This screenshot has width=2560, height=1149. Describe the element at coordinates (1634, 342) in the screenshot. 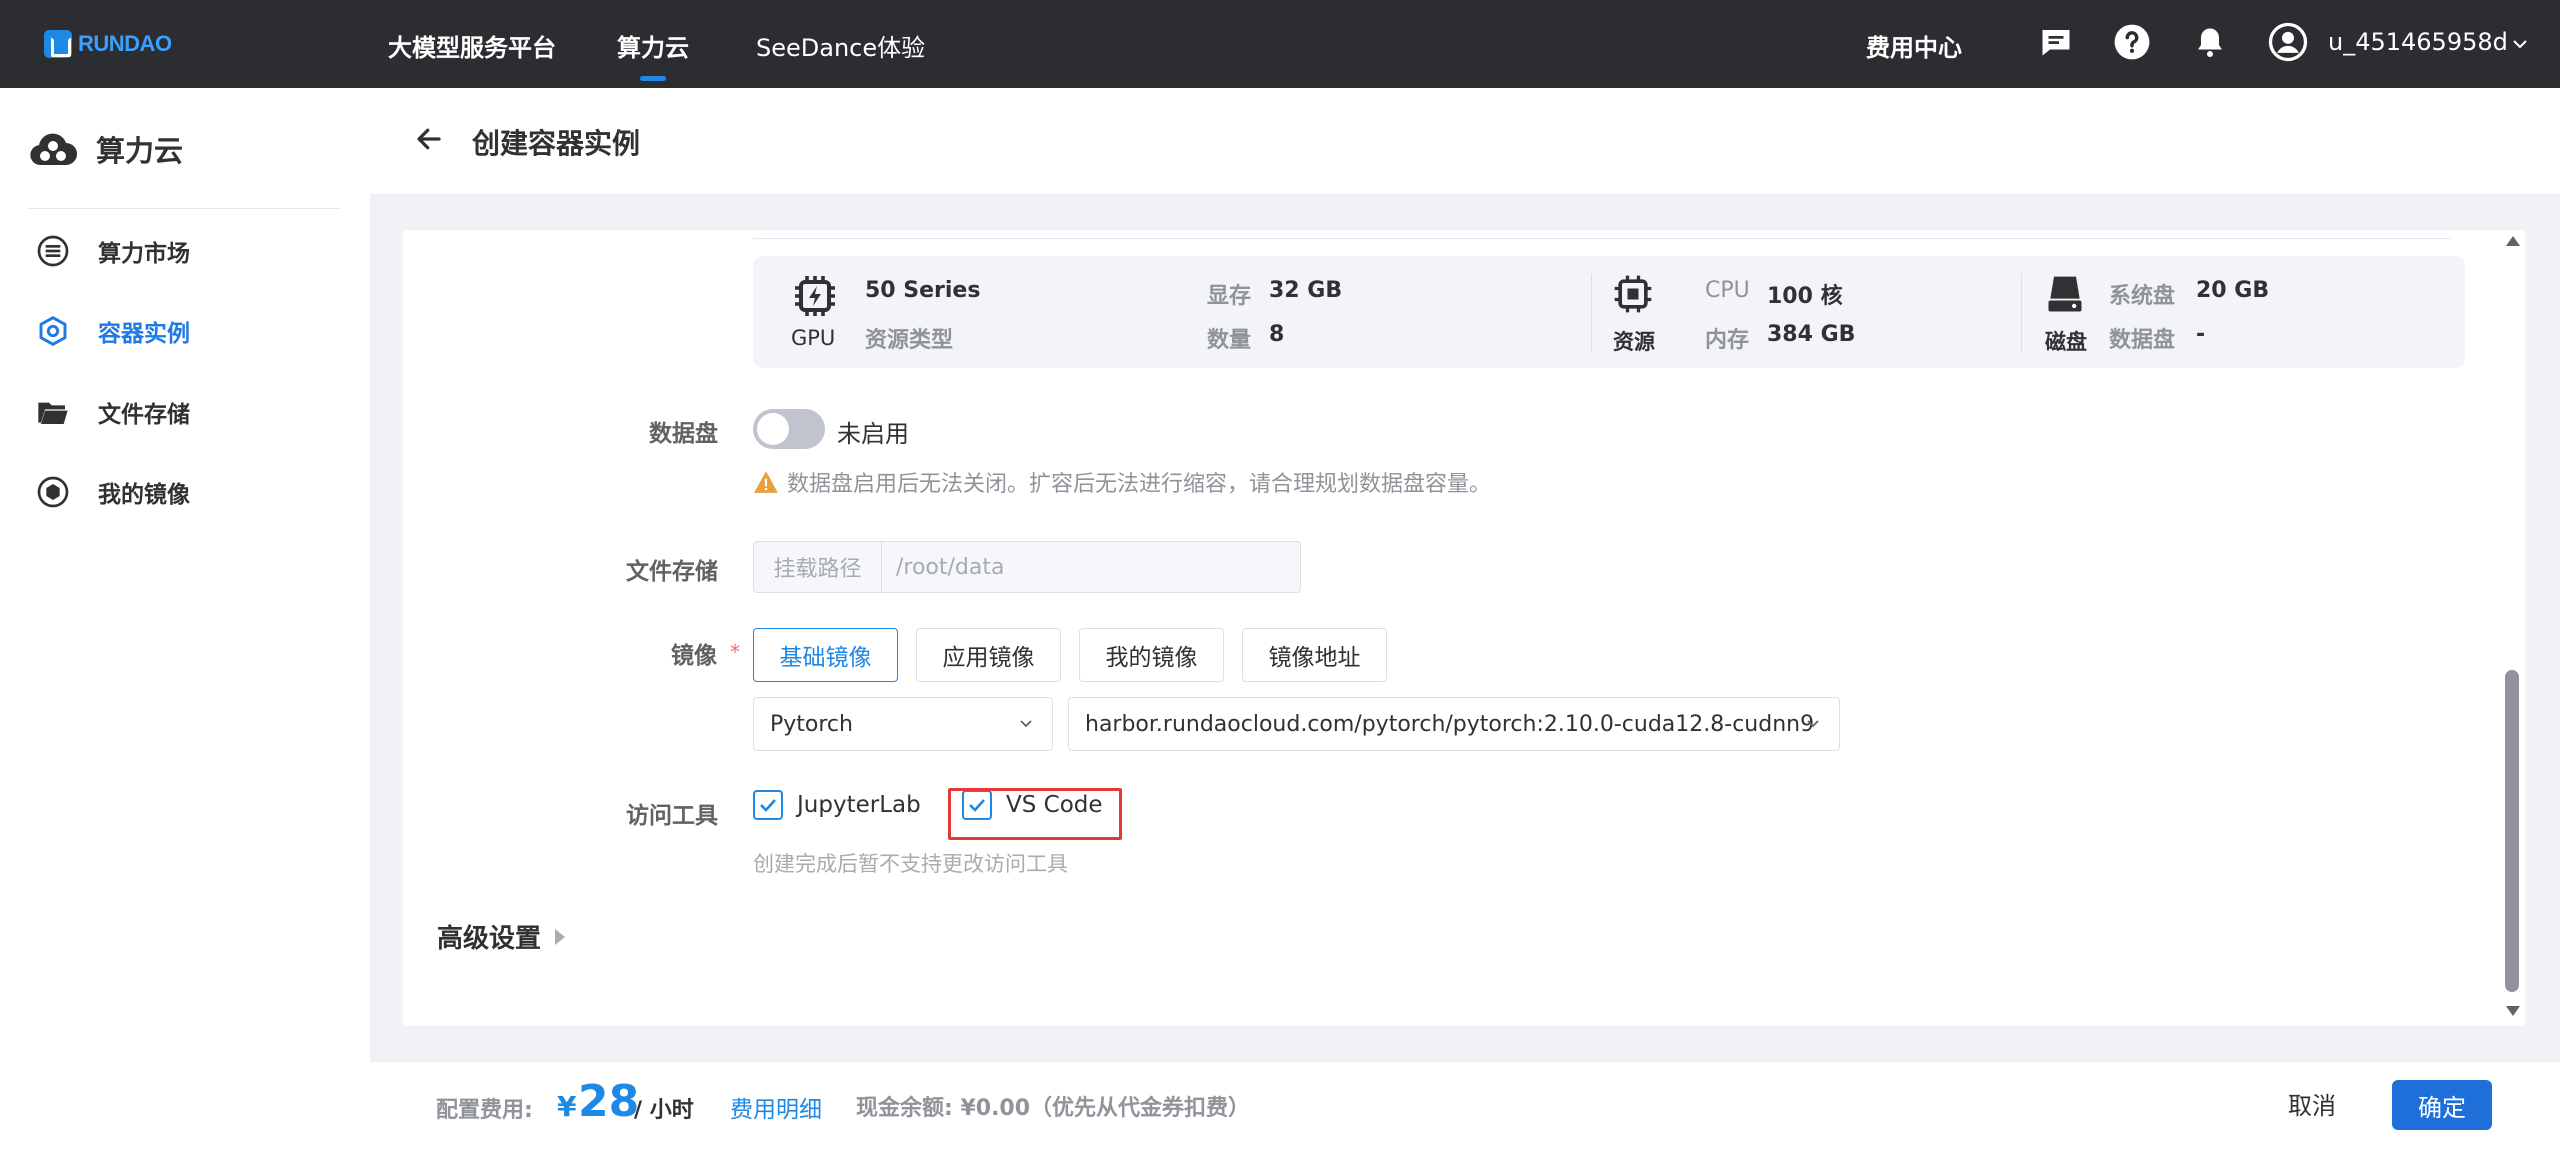

I see `compute-icon-label: 资源` at that location.